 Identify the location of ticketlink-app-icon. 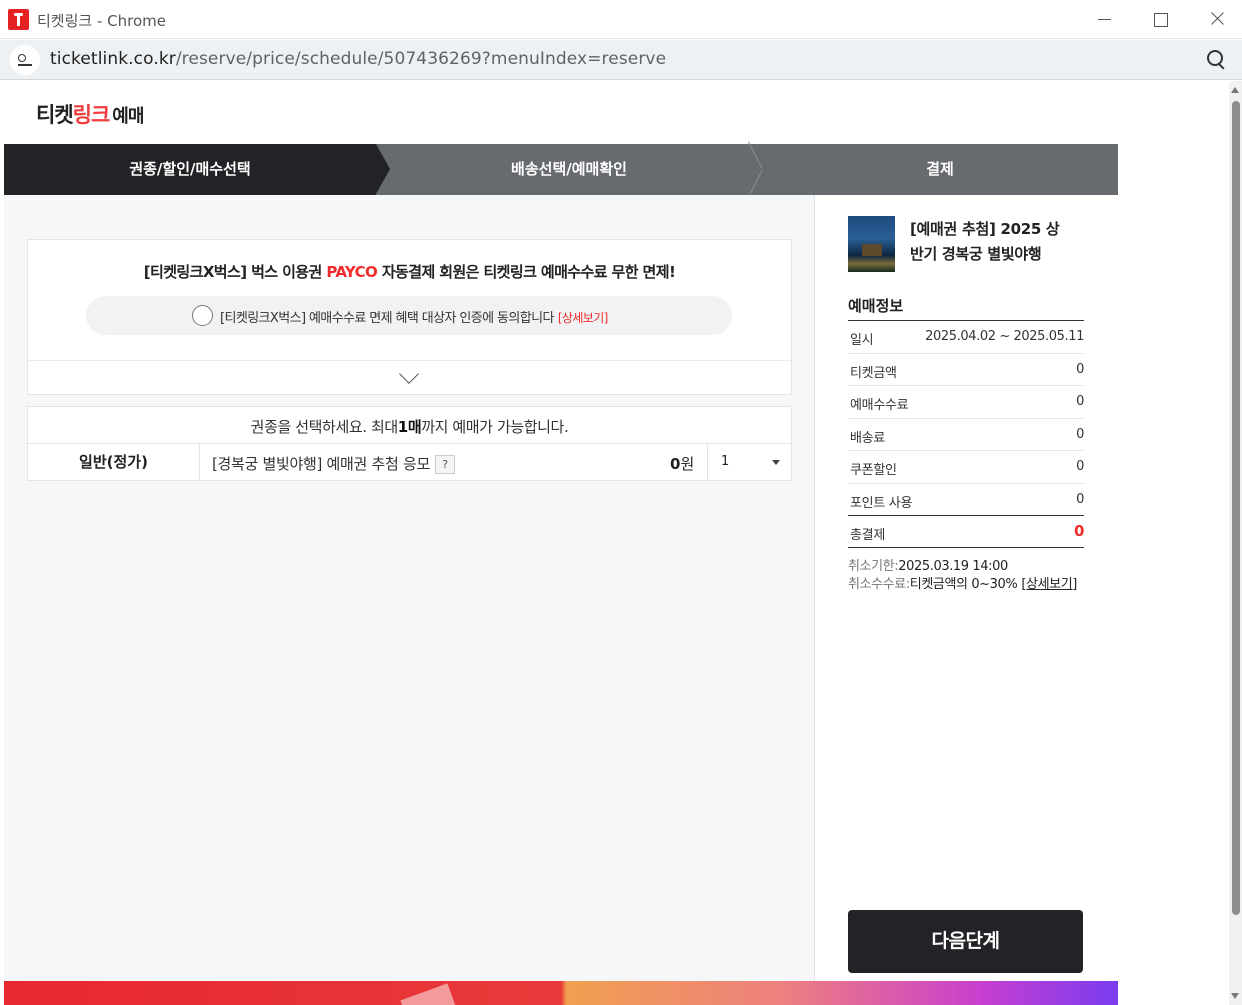
(18, 19).